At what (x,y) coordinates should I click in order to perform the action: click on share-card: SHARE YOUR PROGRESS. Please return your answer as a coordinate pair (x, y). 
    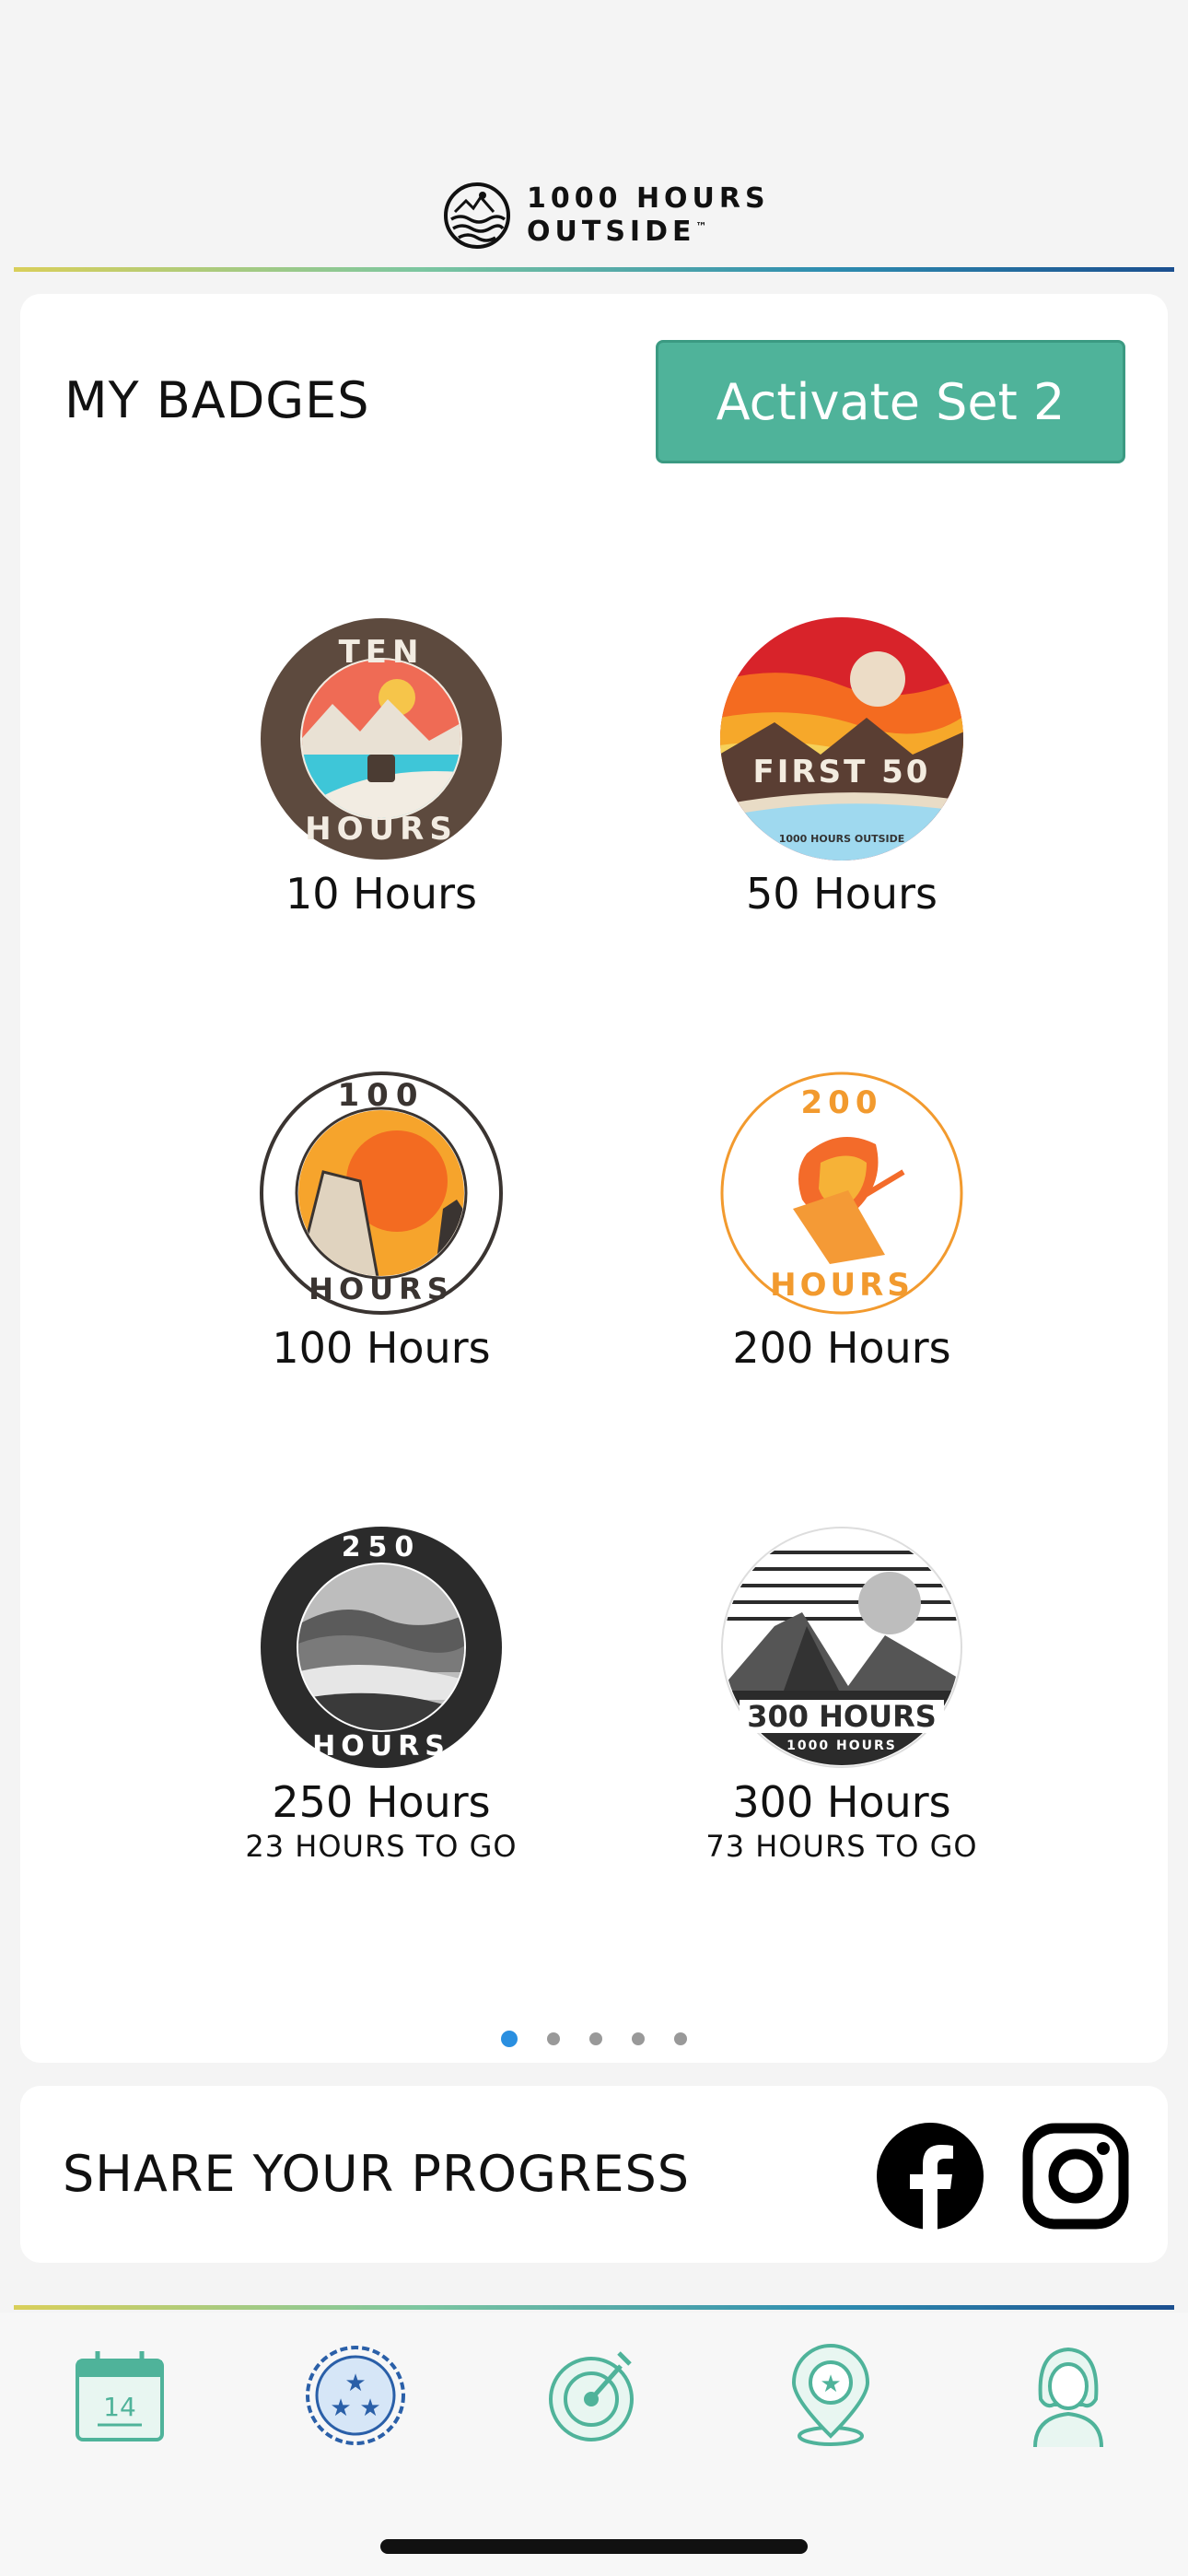
    Looking at the image, I should click on (594, 2174).